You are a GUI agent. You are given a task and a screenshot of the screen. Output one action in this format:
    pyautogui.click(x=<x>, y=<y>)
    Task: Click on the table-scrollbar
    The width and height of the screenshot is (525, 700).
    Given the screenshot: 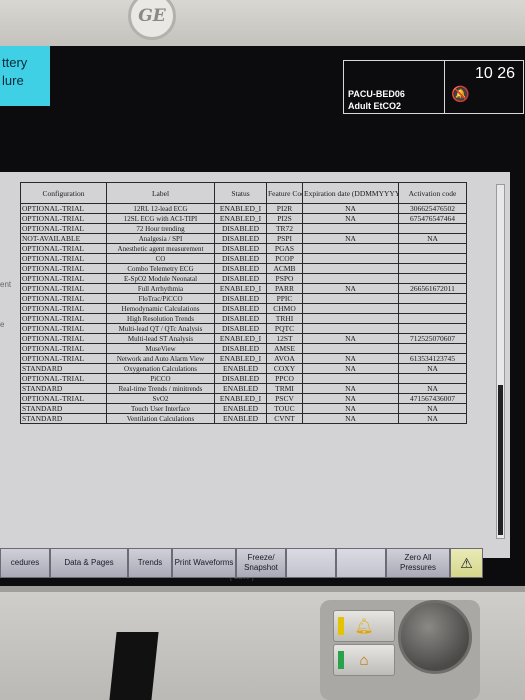 What is the action you would take?
    pyautogui.click(x=500, y=361)
    